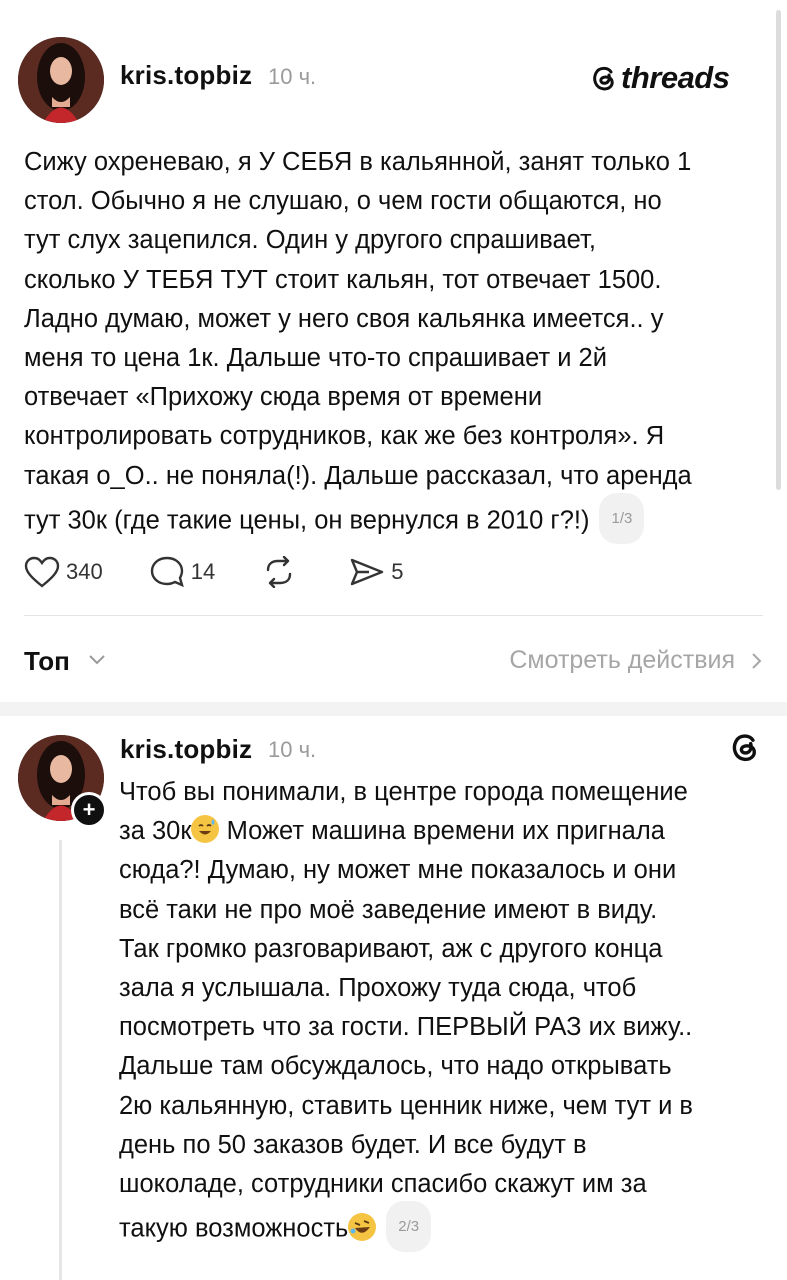  I want to click on thread-line, so click(60, 1060).